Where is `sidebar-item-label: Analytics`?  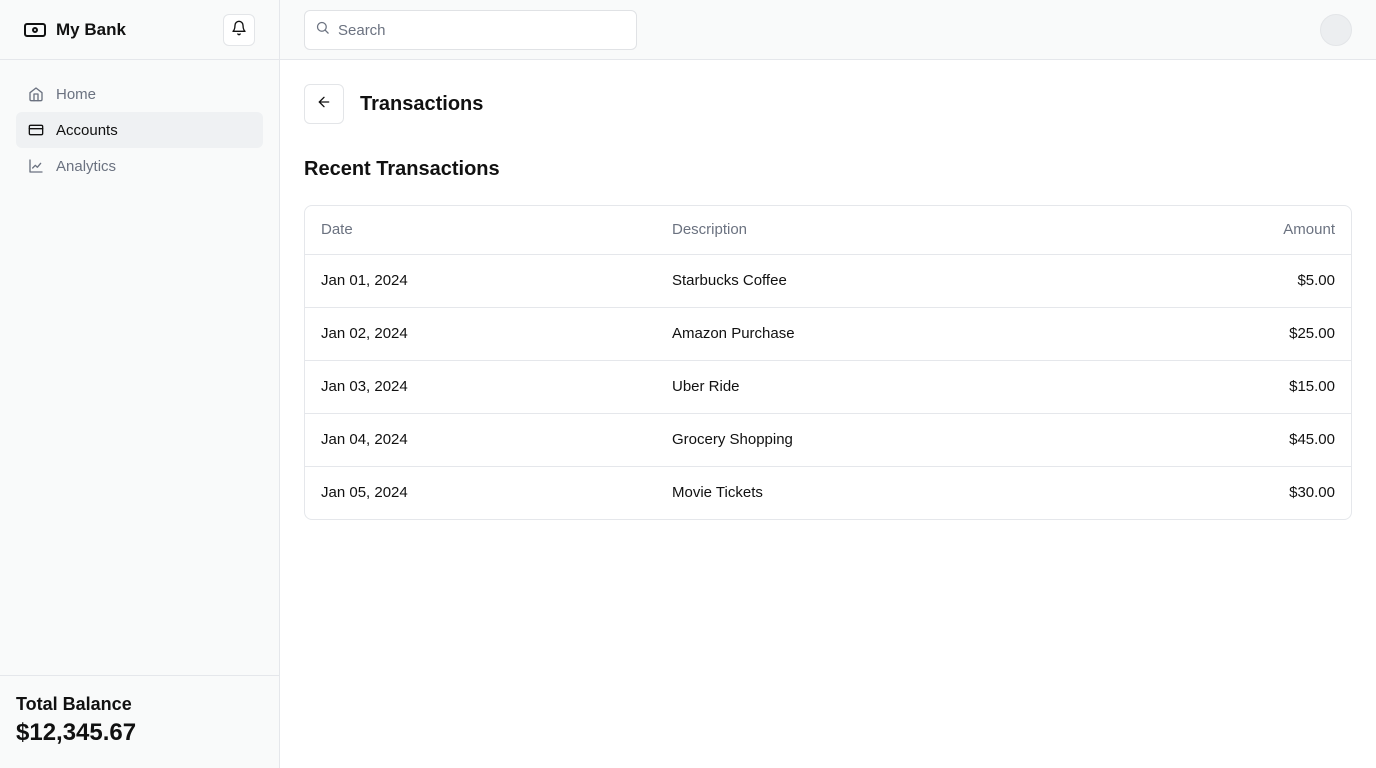
sidebar-item-label: Analytics is located at coordinates (86, 166).